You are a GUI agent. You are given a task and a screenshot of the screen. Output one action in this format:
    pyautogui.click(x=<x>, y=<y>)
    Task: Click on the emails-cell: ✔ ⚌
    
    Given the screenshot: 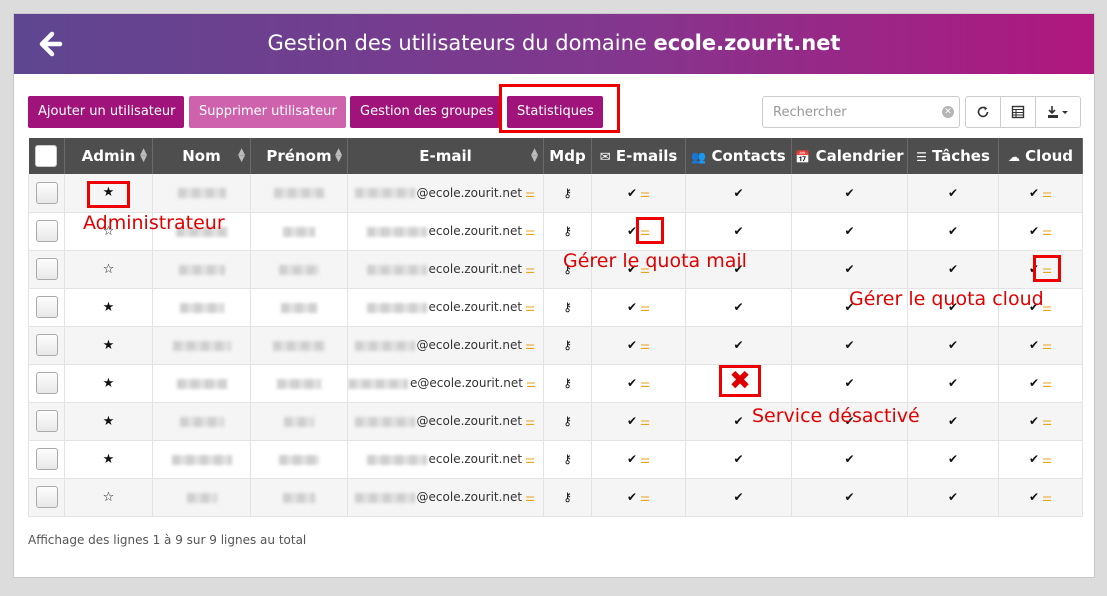 What is the action you would take?
    pyautogui.click(x=638, y=345)
    